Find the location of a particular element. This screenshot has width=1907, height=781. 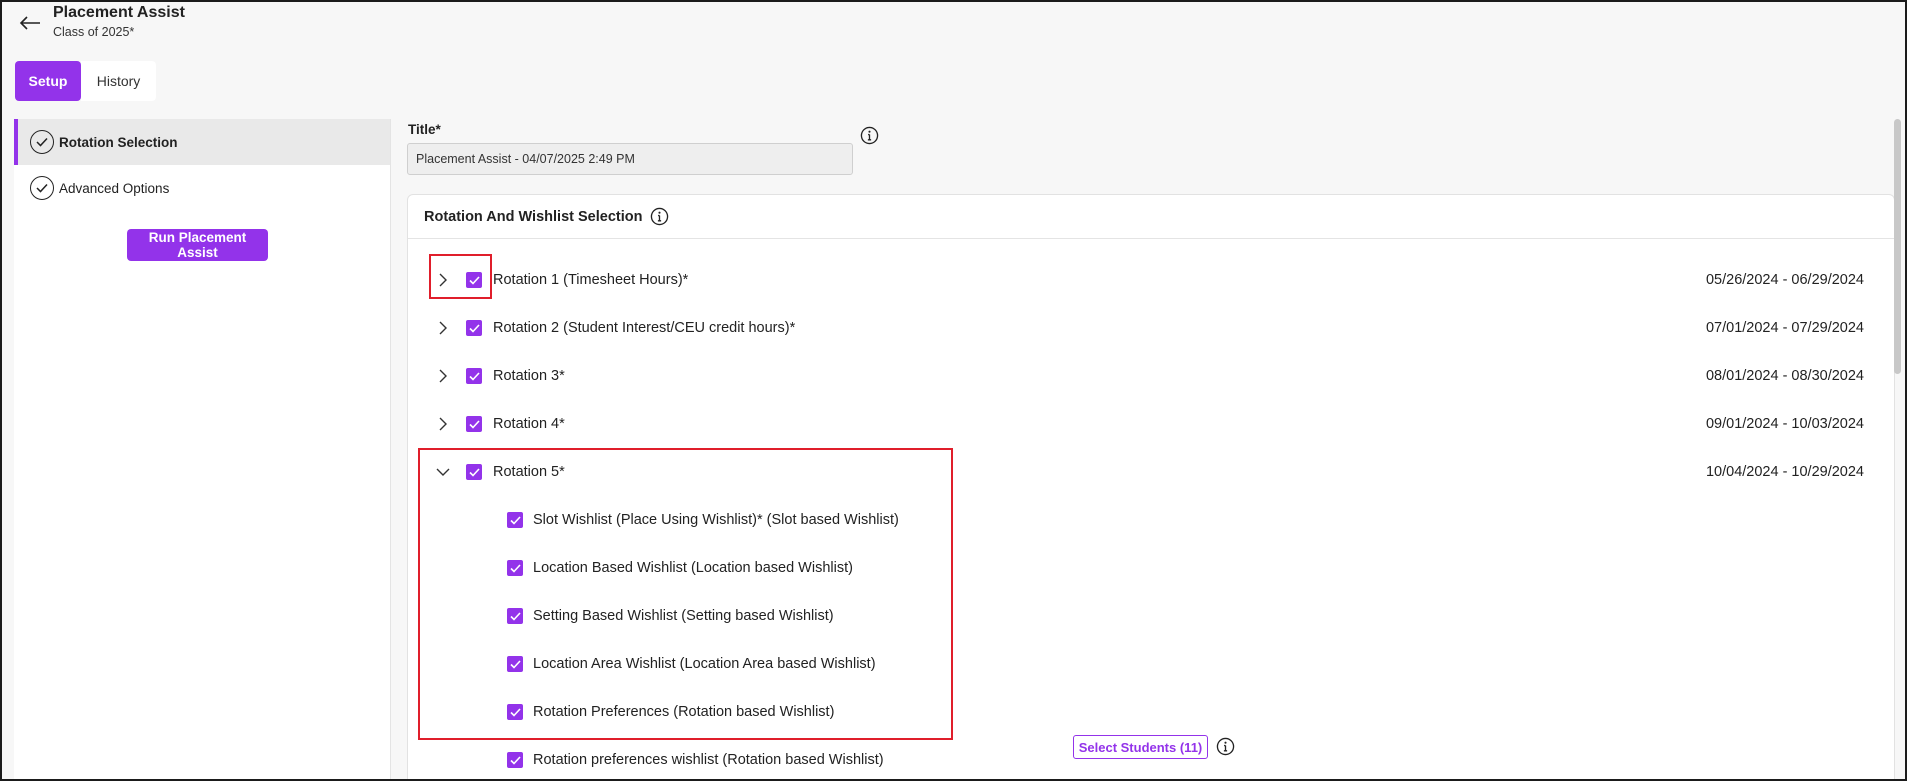

rotation-row: Rotation 5* 10/04/2024 - 10/29/2024 is located at coordinates (1152, 472).